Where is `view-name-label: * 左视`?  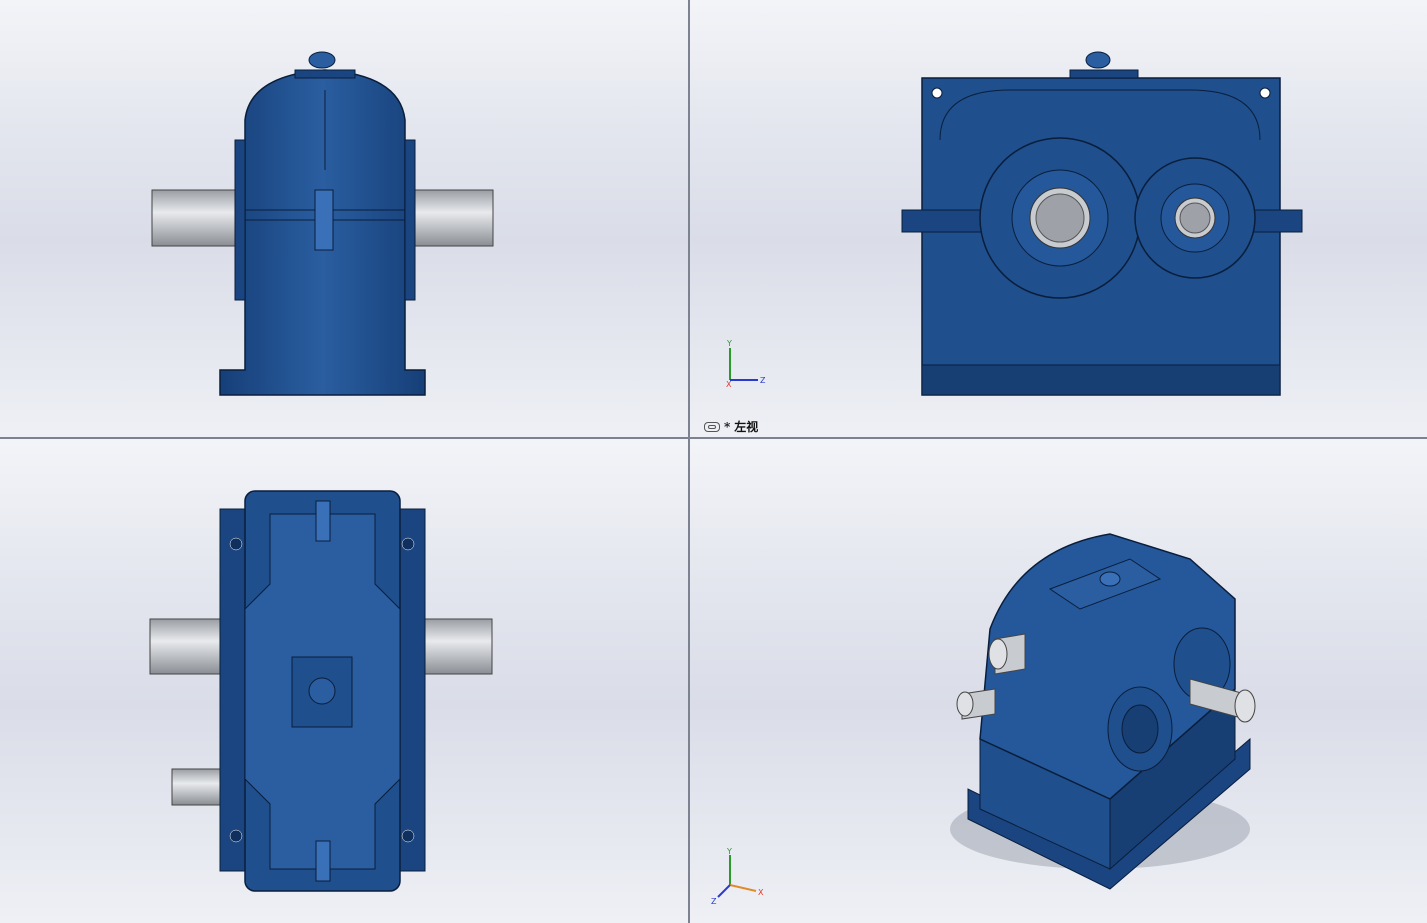 view-name-label: * 左视 is located at coordinates (731, 426).